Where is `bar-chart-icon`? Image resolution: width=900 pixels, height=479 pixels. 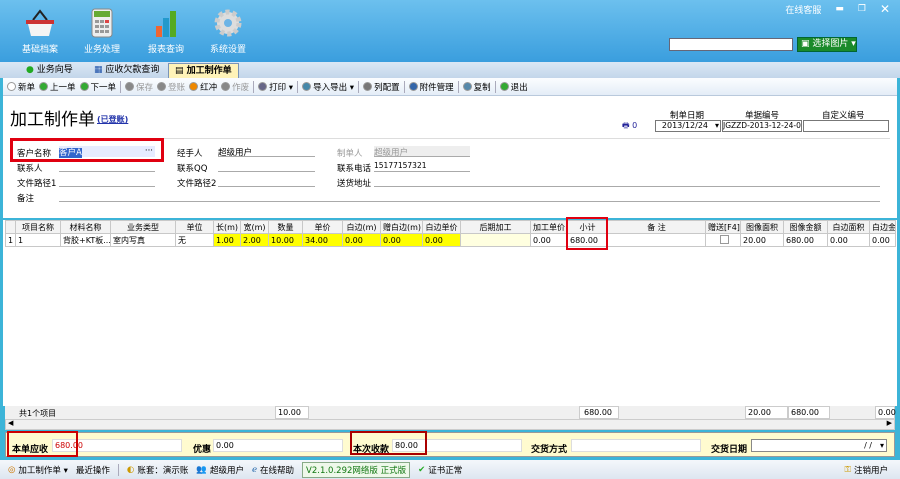 bar-chart-icon is located at coordinates (166, 24).